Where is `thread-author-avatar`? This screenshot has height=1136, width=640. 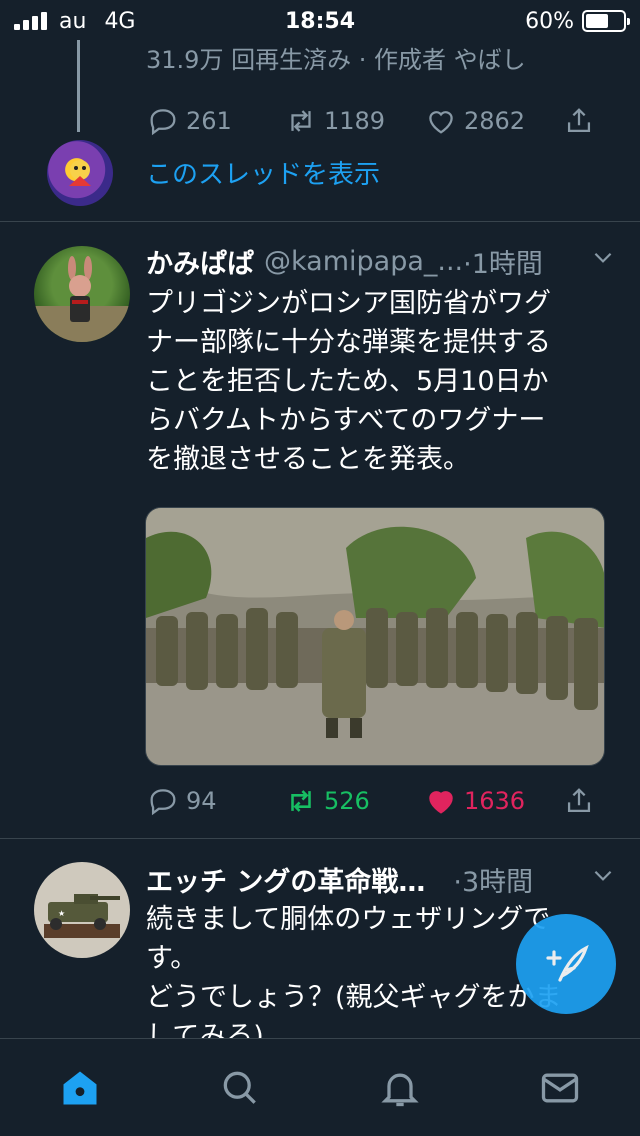
thread-author-avatar is located at coordinates (80, 173).